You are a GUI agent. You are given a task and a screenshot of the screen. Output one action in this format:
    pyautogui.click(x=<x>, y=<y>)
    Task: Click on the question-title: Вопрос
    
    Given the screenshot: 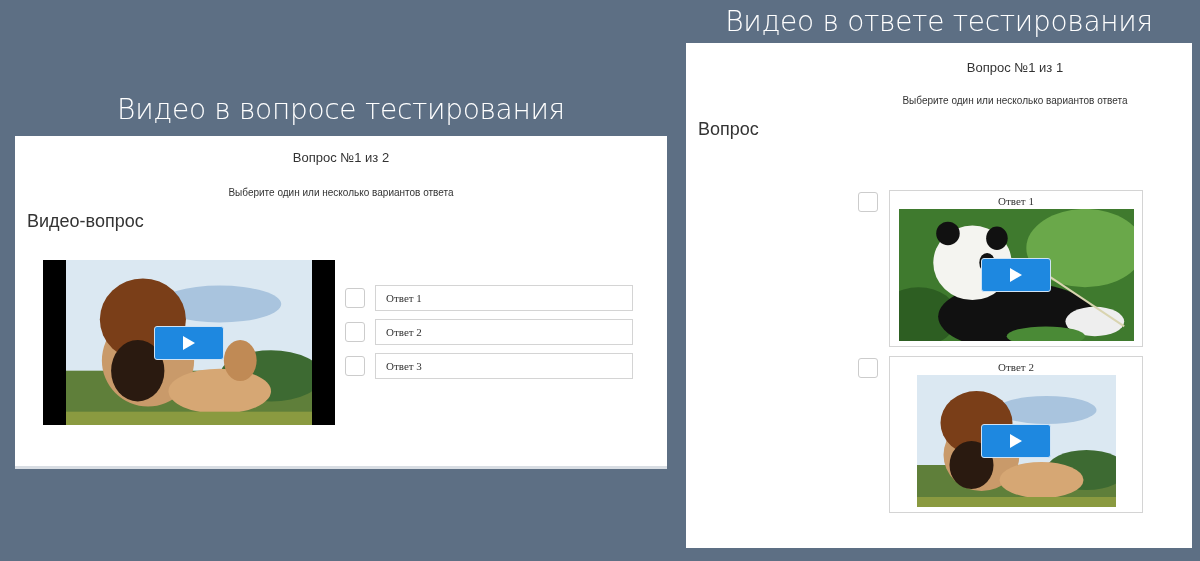 What is the action you would take?
    pyautogui.click(x=729, y=129)
    